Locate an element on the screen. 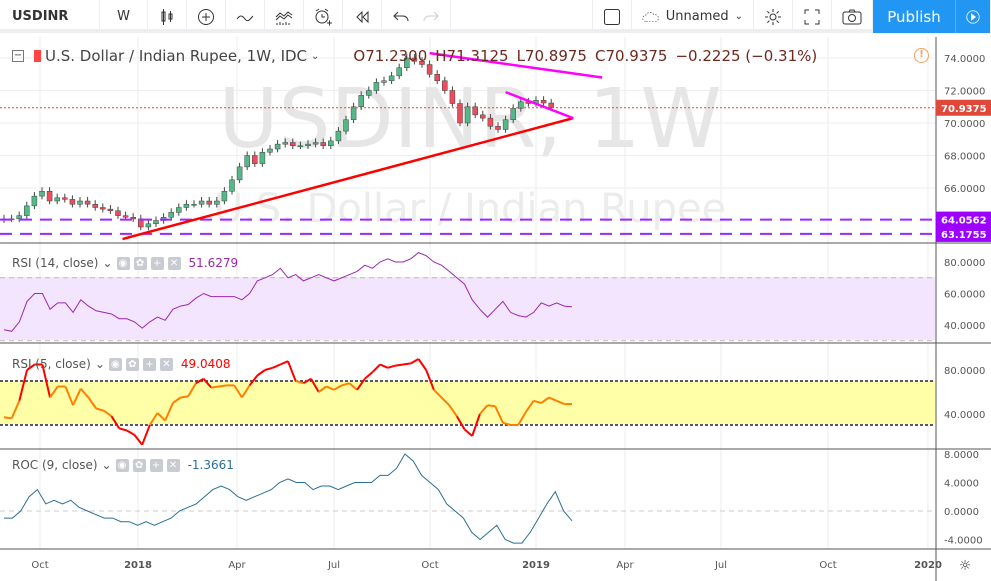 This screenshot has height=581, width=991. high-value: H71.3125 is located at coordinates (472, 56).